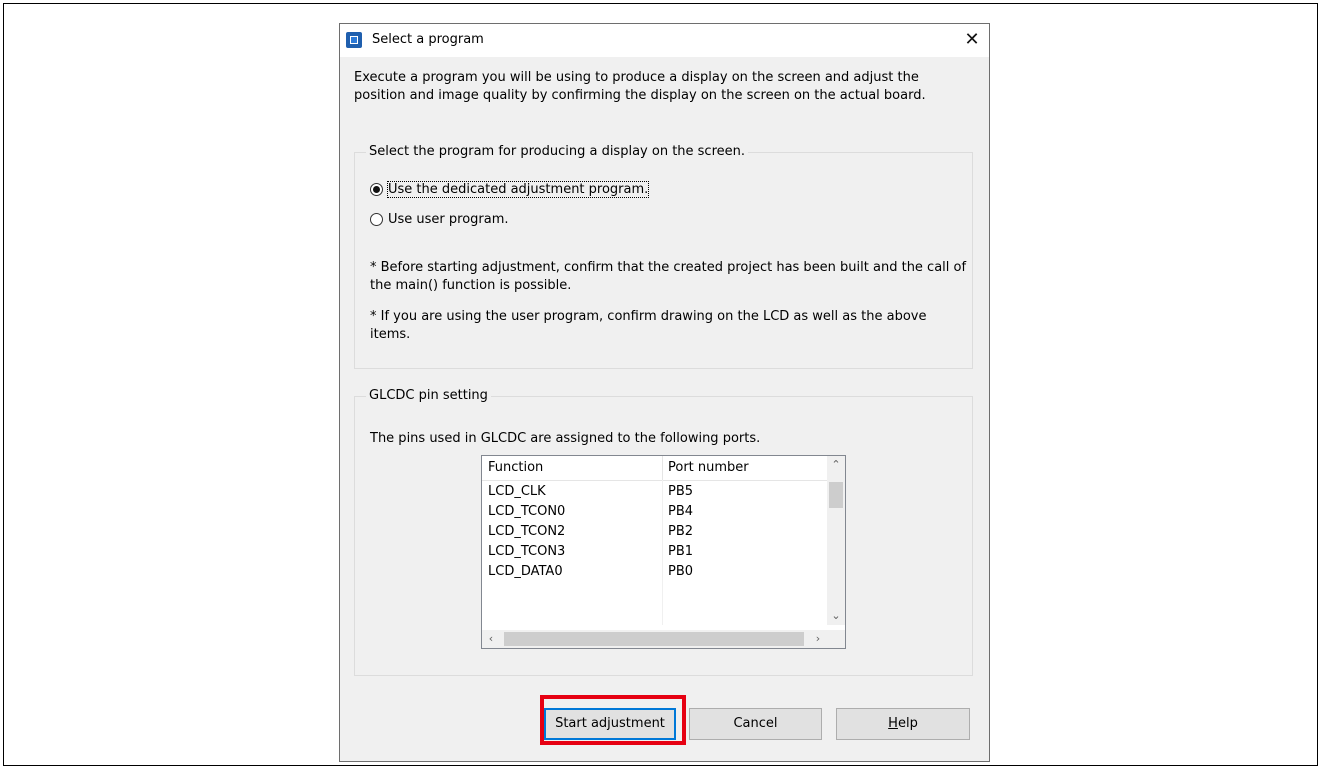 This screenshot has width=1325, height=773. Describe the element at coordinates (972, 40) in the screenshot. I see `close-icon: ✕` at that location.